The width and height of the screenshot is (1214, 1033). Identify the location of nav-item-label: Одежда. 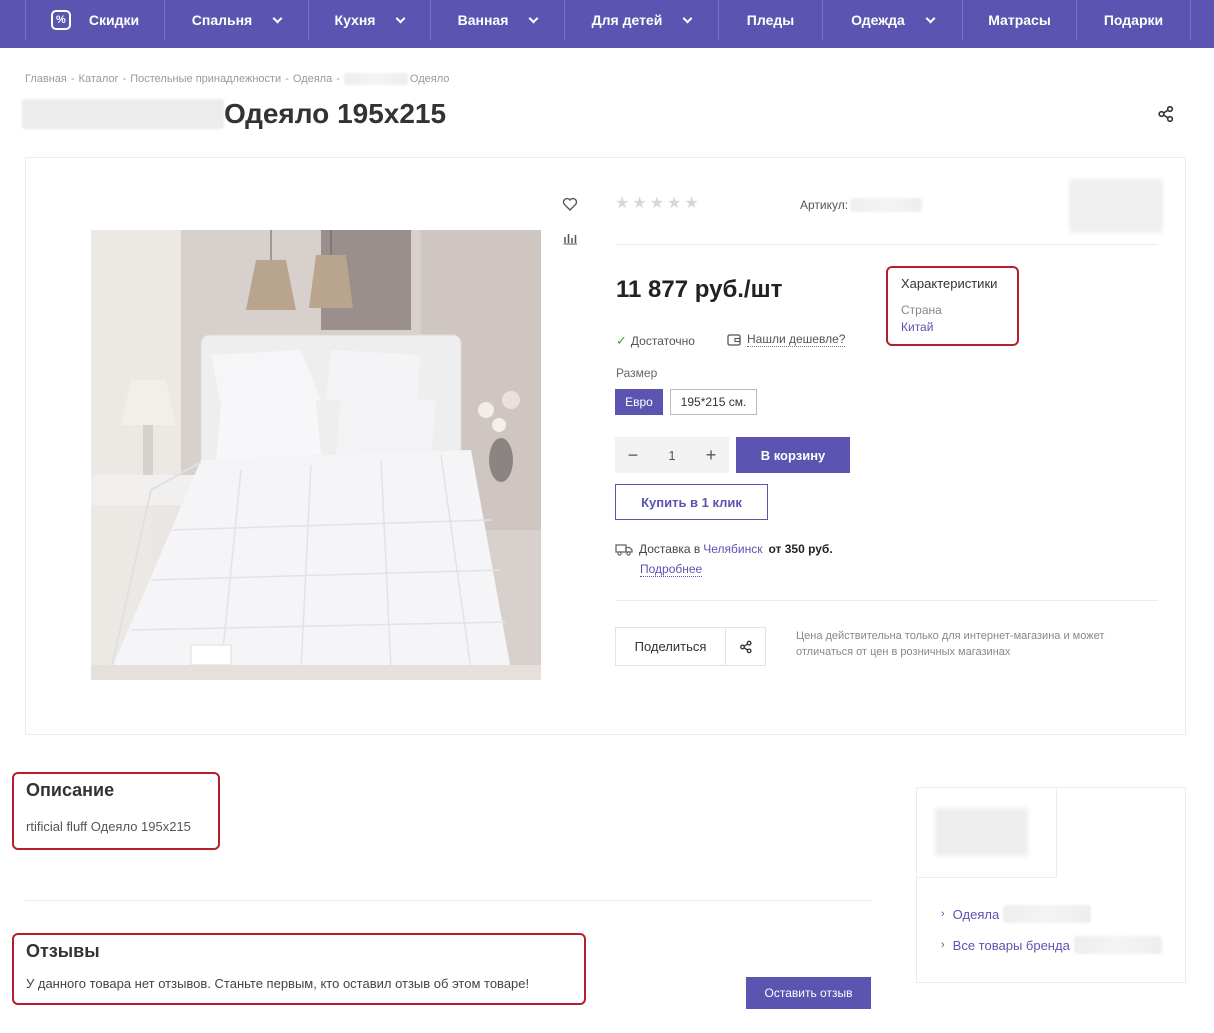
(878, 20).